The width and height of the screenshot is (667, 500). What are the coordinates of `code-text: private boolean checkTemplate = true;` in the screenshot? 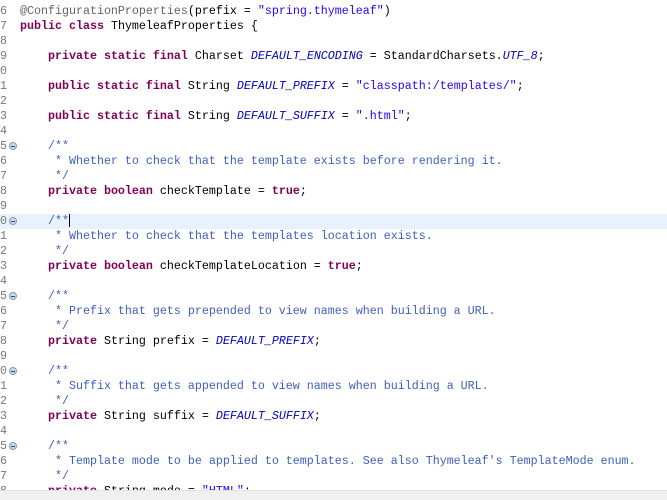 It's located at (177, 191).